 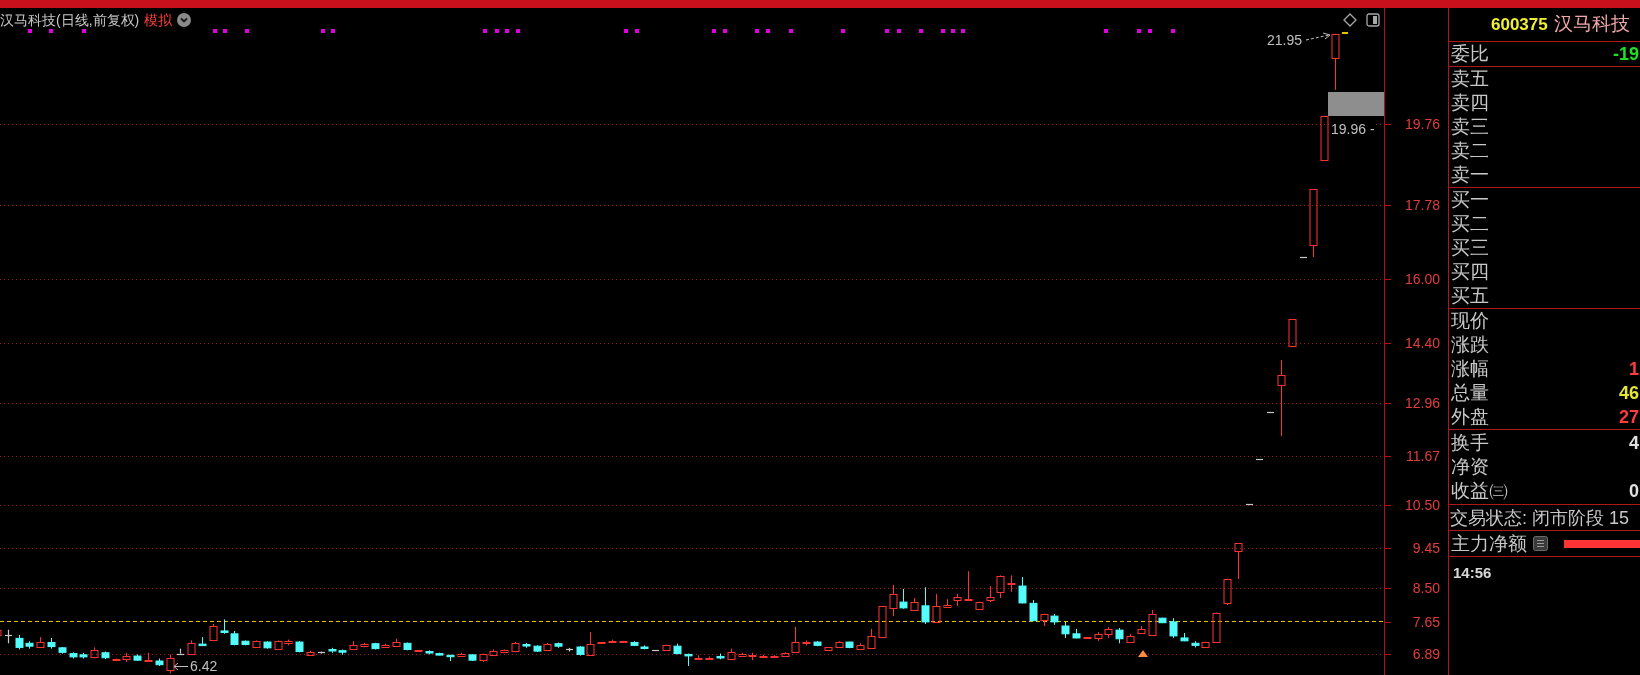 What do you see at coordinates (1470, 417) in the screenshot?
I see `field-label: 外盘` at bounding box center [1470, 417].